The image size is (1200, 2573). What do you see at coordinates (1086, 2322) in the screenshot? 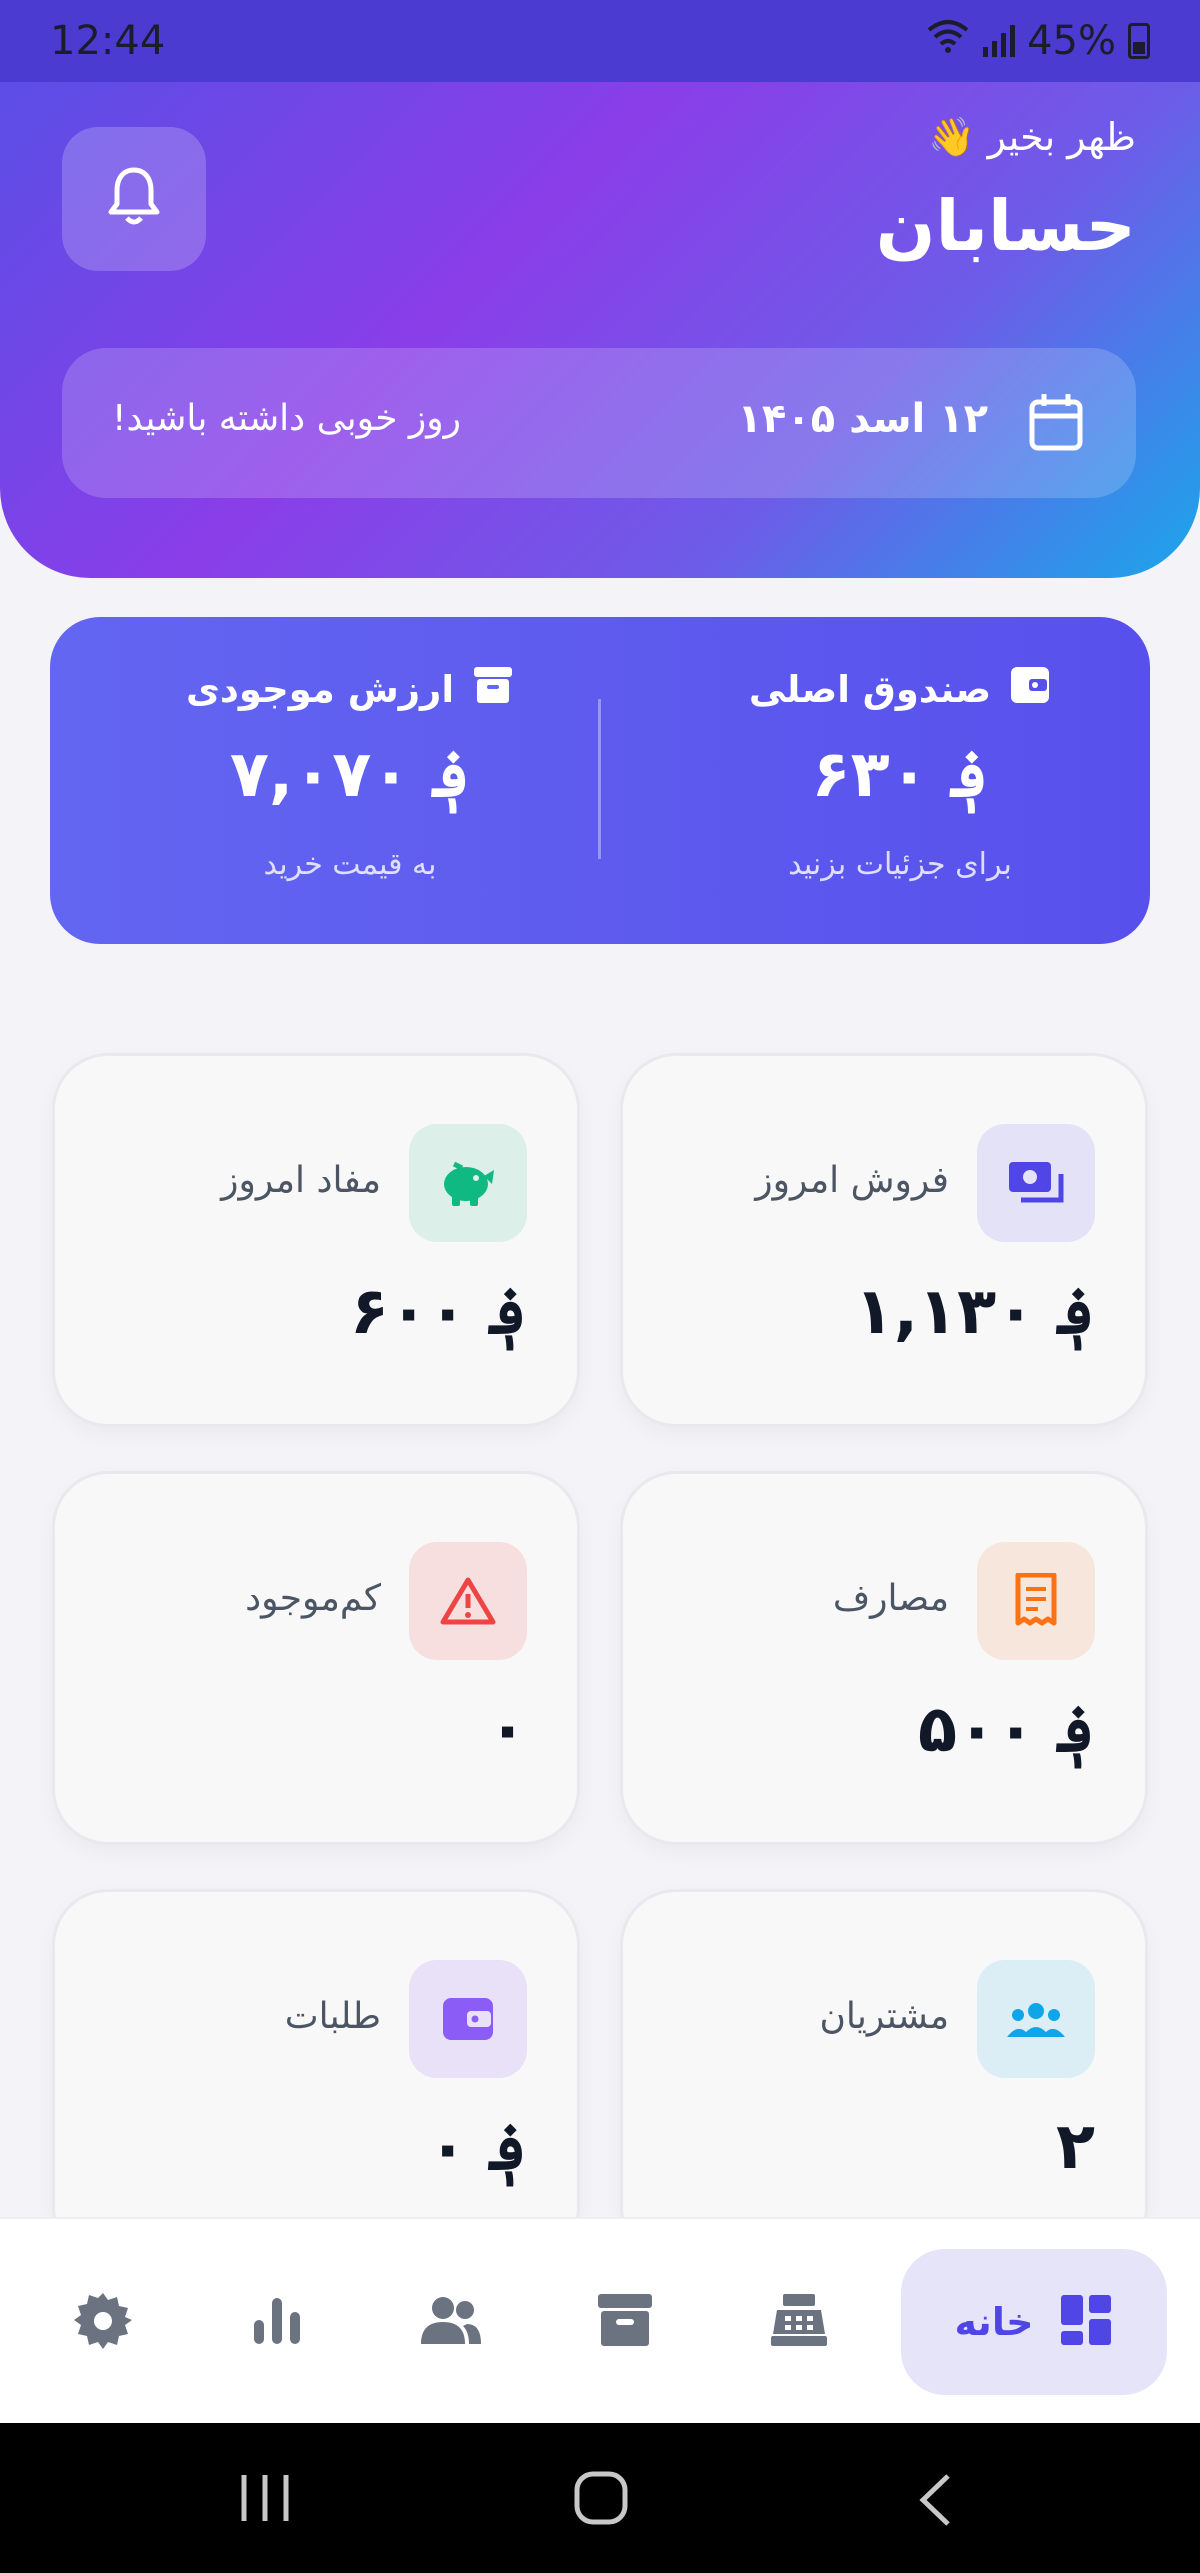
I see `dashboard-icon` at bounding box center [1086, 2322].